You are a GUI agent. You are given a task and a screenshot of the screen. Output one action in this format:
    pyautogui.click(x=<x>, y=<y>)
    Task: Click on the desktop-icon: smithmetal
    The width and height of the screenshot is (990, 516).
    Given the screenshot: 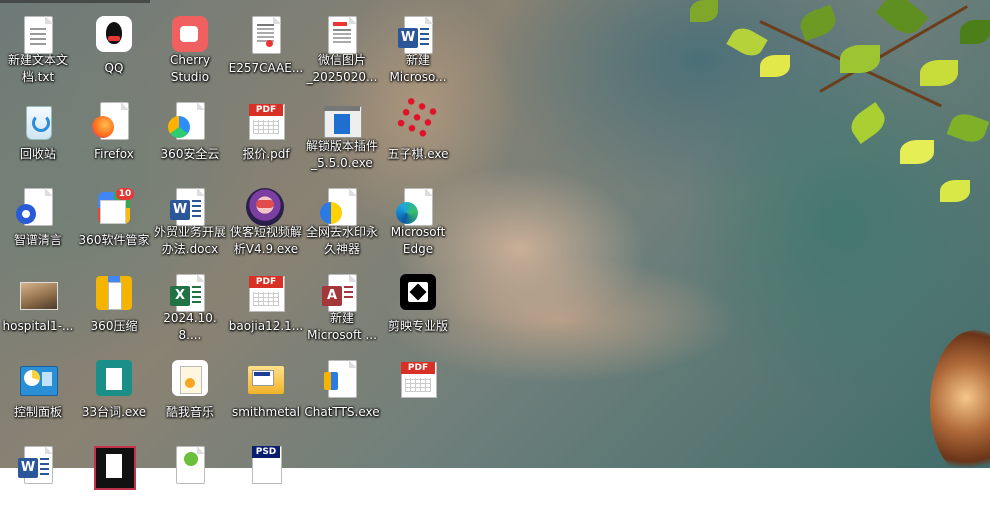 What is the action you would take?
    pyautogui.click(x=266, y=387)
    